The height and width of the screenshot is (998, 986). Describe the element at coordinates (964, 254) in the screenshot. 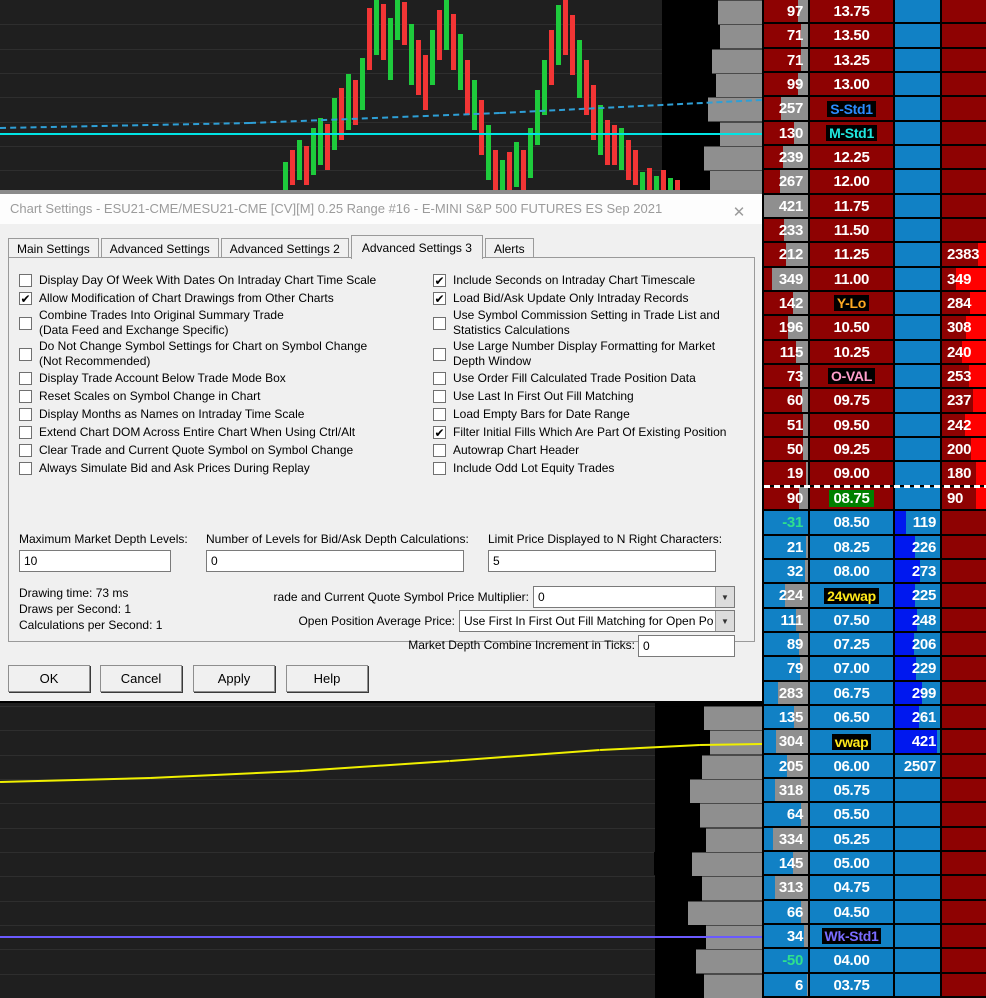

I see `ladder-ask-depth-cell: 2383` at that location.